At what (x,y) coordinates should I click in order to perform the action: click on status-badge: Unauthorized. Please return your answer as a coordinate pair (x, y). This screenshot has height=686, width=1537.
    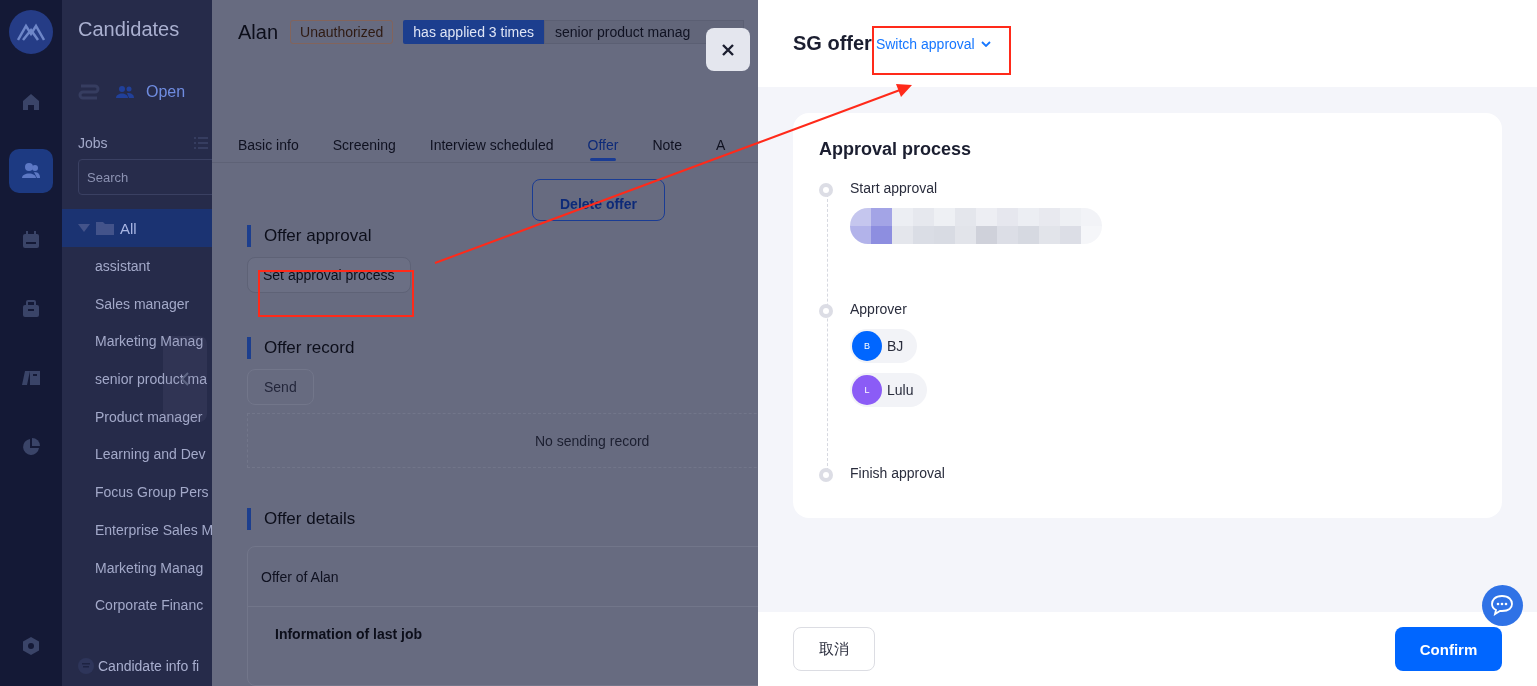
    Looking at the image, I should click on (342, 32).